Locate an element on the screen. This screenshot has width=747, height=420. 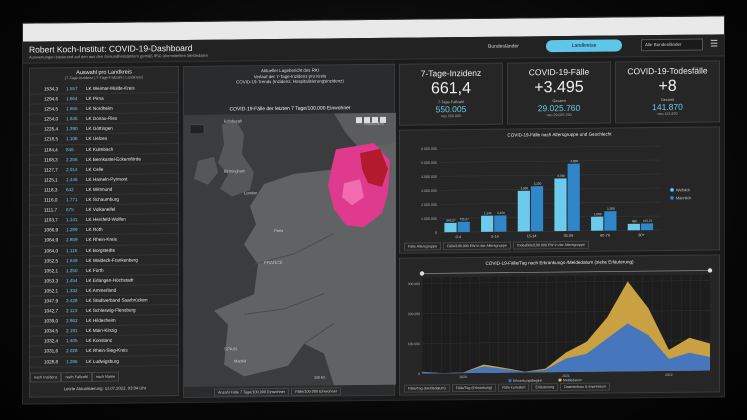
bar-data-label: 1,000 is located at coordinates (598, 214).